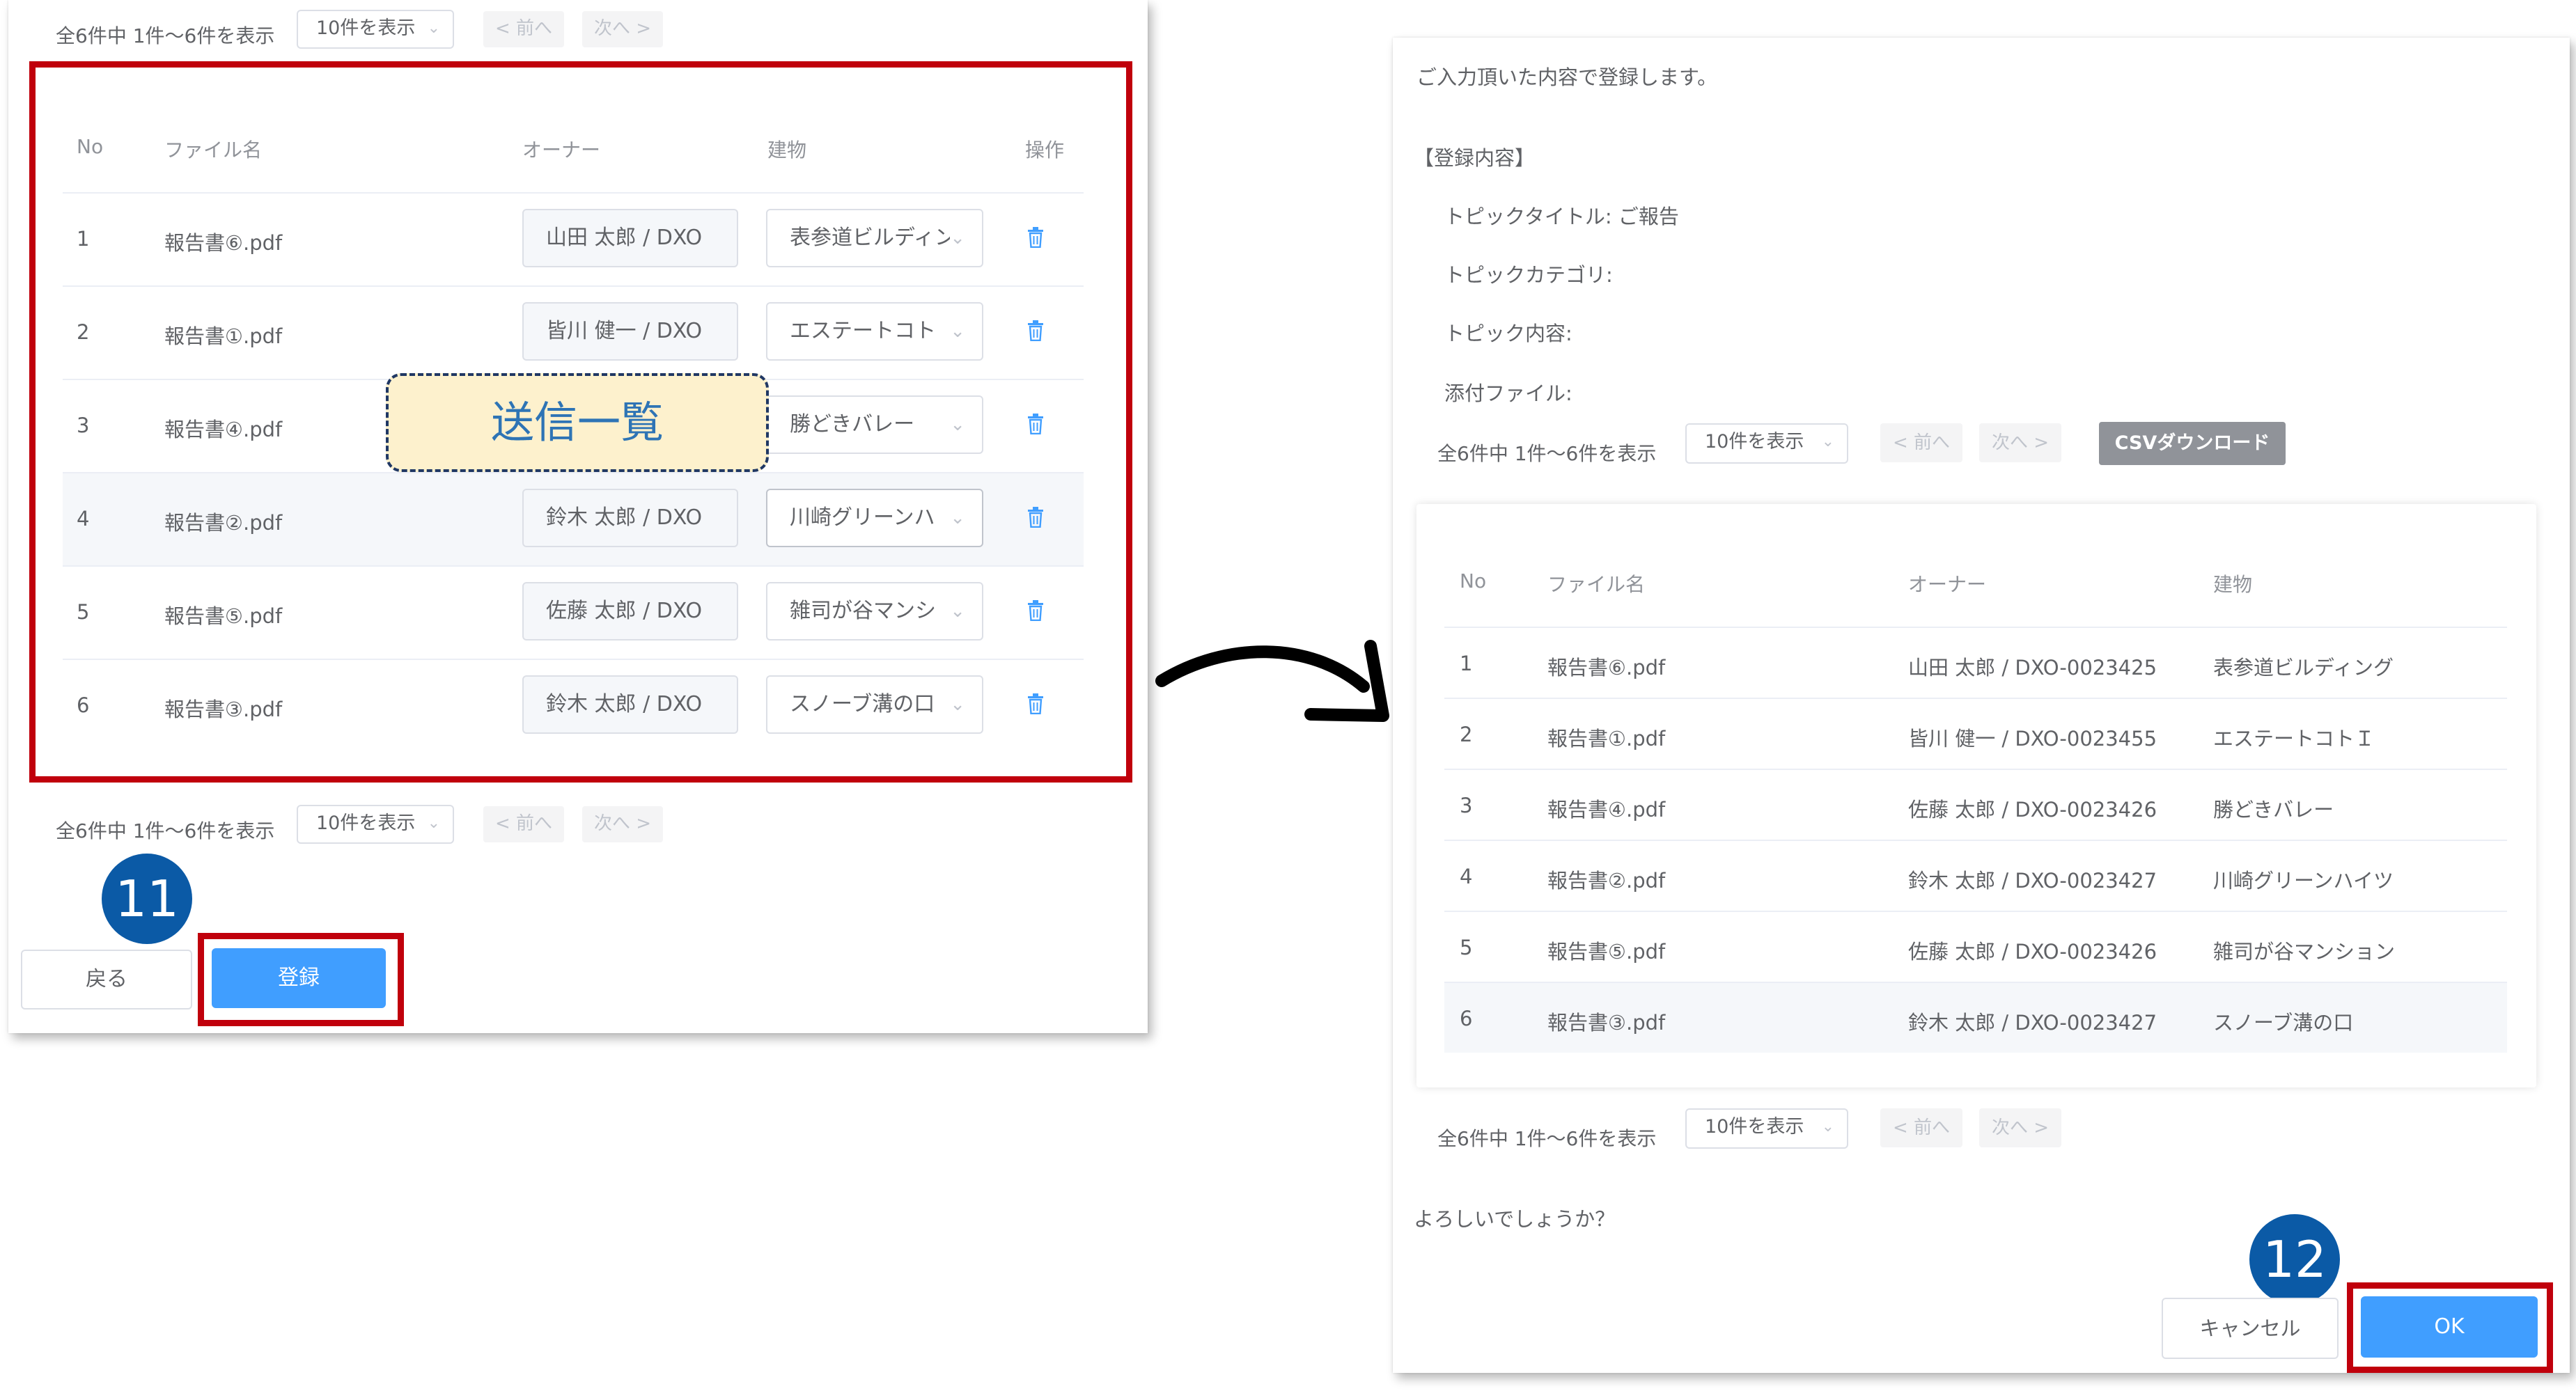 The height and width of the screenshot is (1391, 2576). What do you see at coordinates (2294, 1259) in the screenshot?
I see `step-badge-12: 12` at bounding box center [2294, 1259].